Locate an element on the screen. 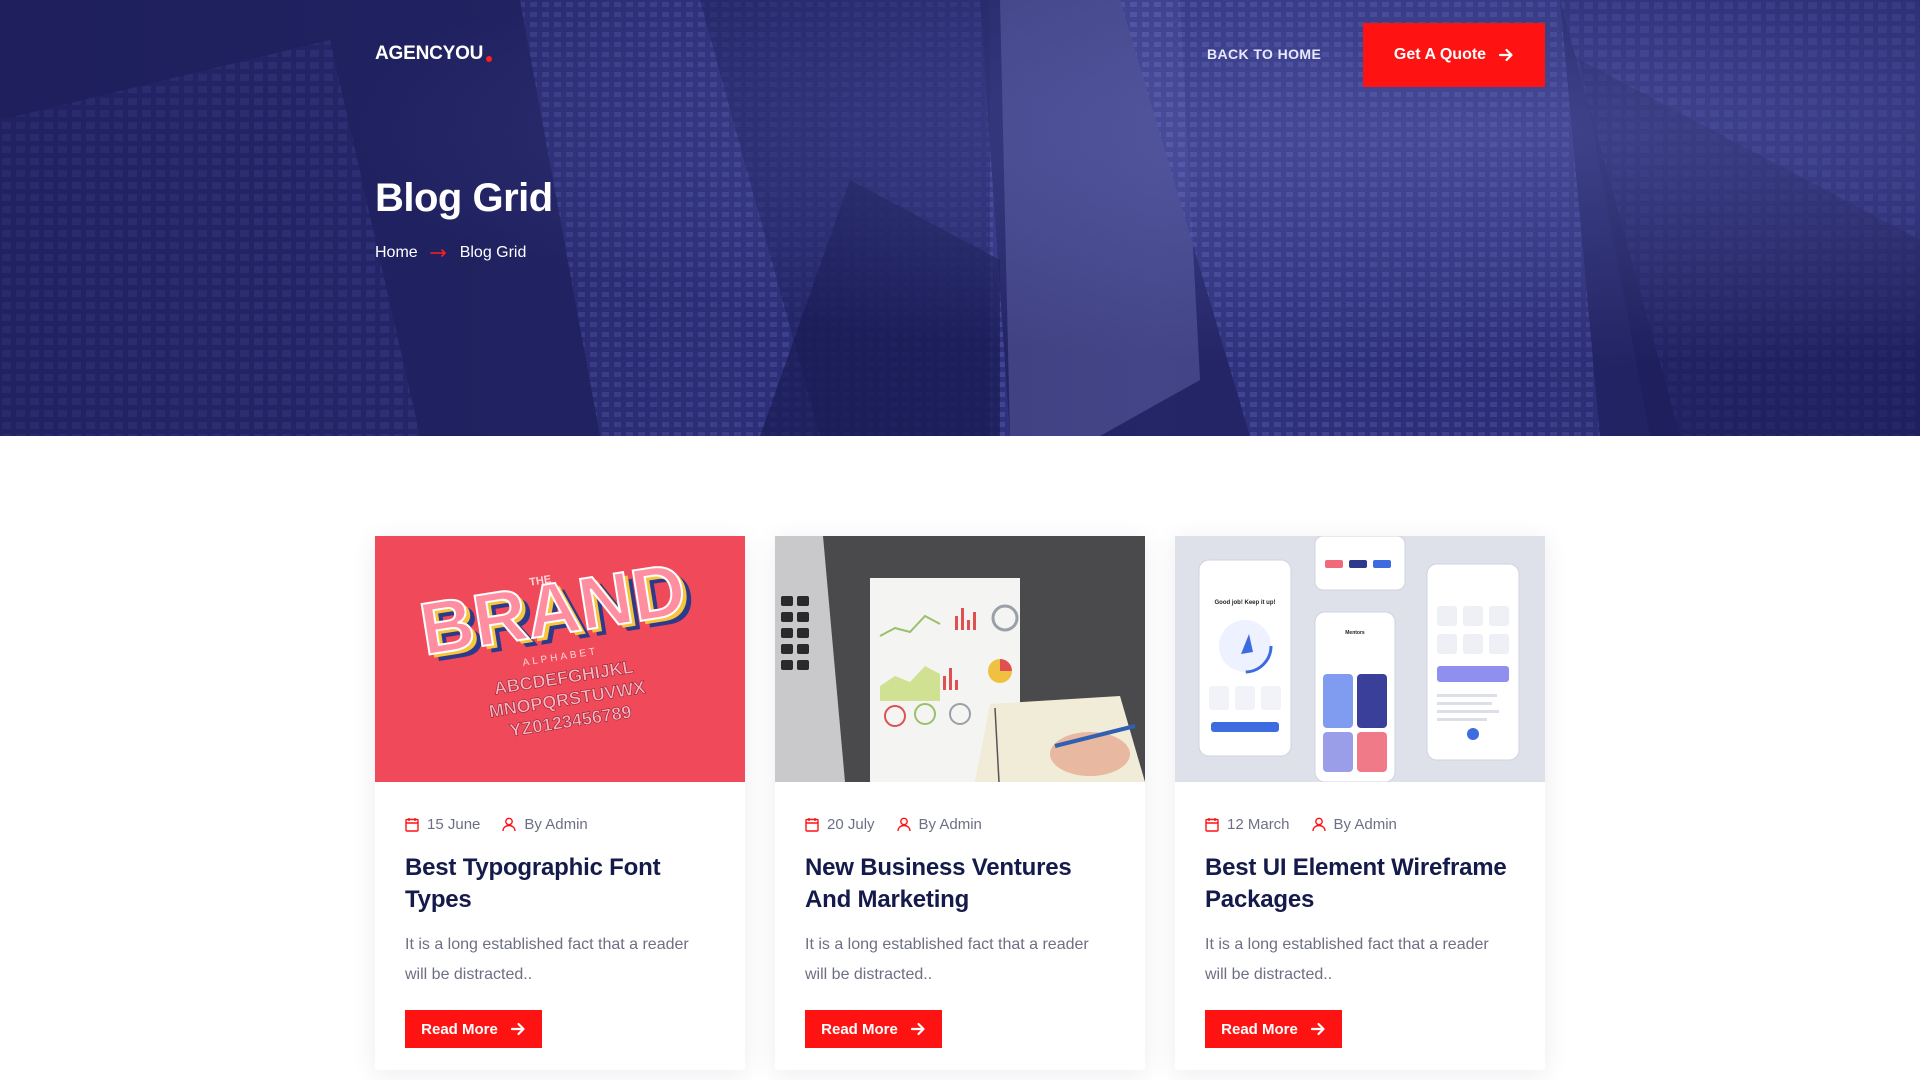 Image resolution: width=1920 pixels, height=1080 pixels. post-title: New Business Ventures And Marketing is located at coordinates (960, 884).